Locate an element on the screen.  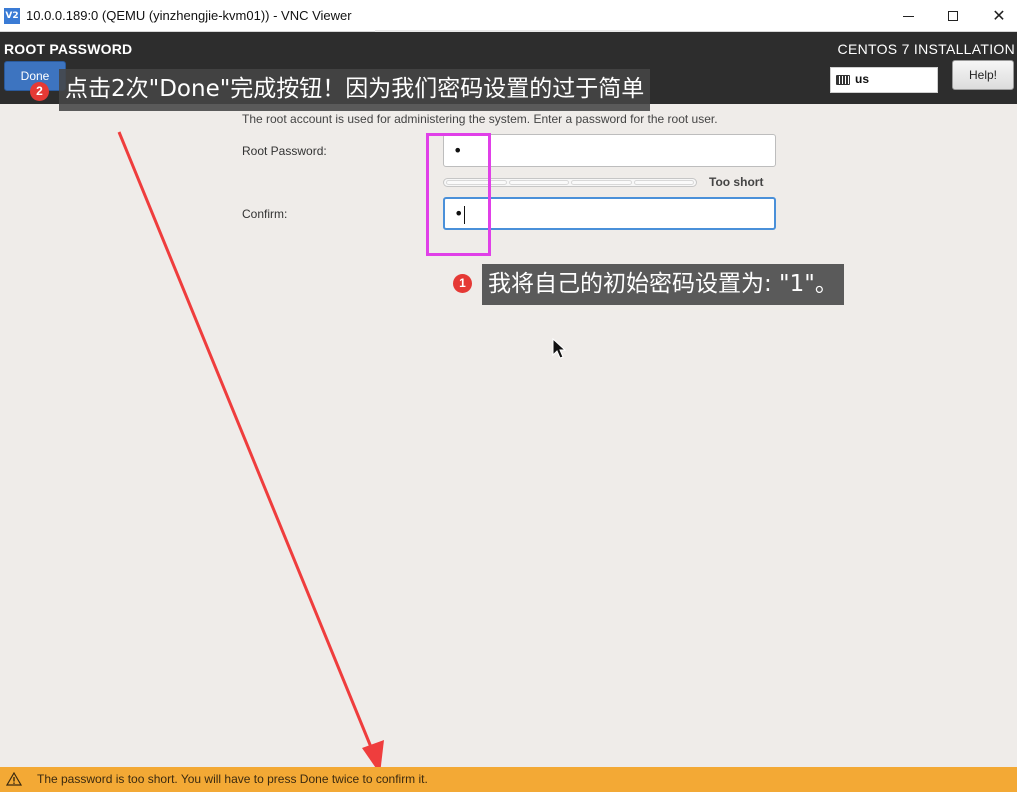
step-badge-1: 1 is located at coordinates (462, 283).